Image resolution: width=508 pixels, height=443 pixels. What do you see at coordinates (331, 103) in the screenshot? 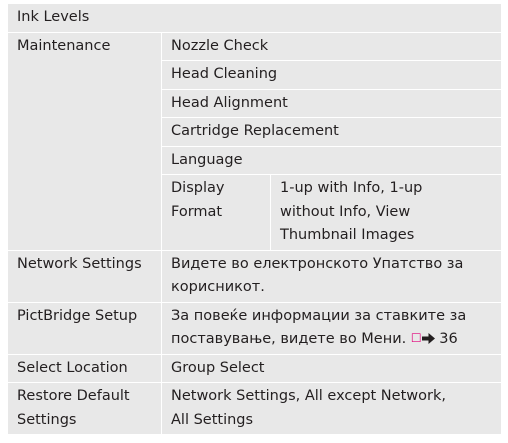
I see `head-alignment-item: Head Alignment` at bounding box center [331, 103].